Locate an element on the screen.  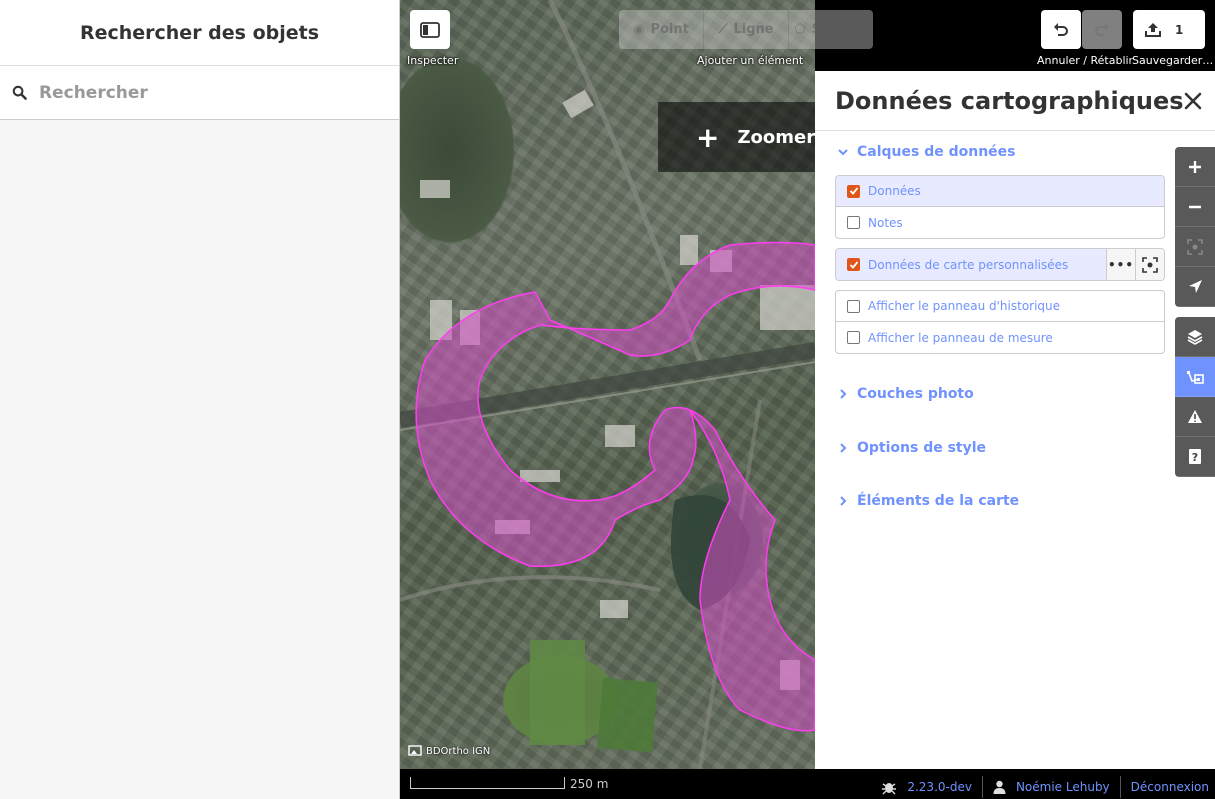
plus-icon: + is located at coordinates (708, 137).